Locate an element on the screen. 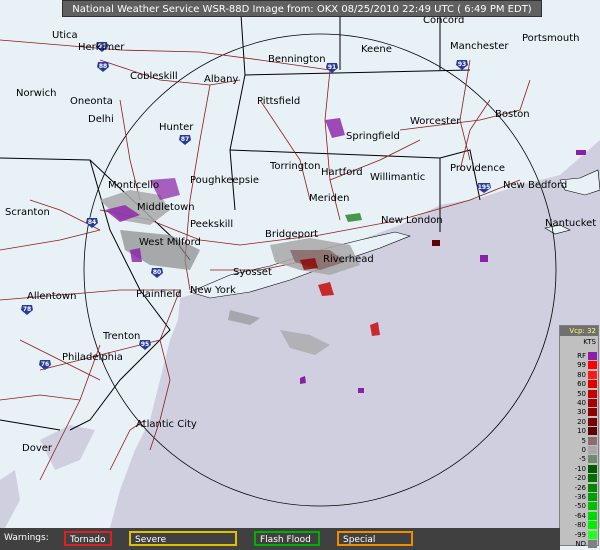 The image size is (600, 550). city-marker: New London is located at coordinates (412, 220).